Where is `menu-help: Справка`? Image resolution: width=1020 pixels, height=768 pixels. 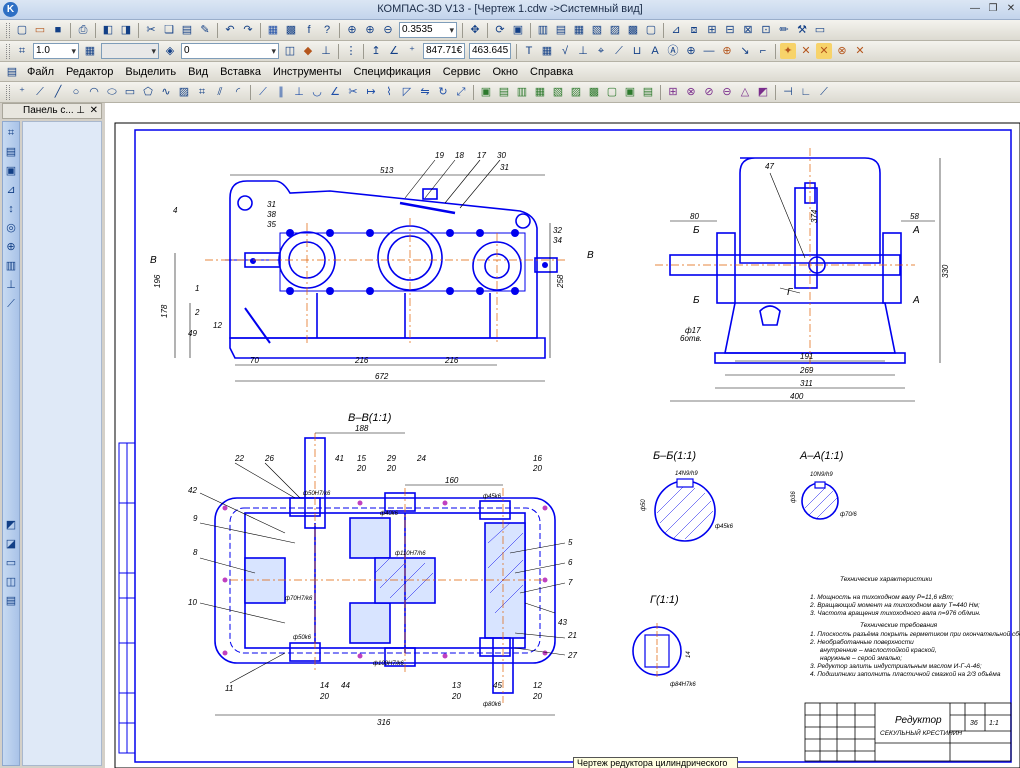
menu-help: Справка is located at coordinates (551, 71).